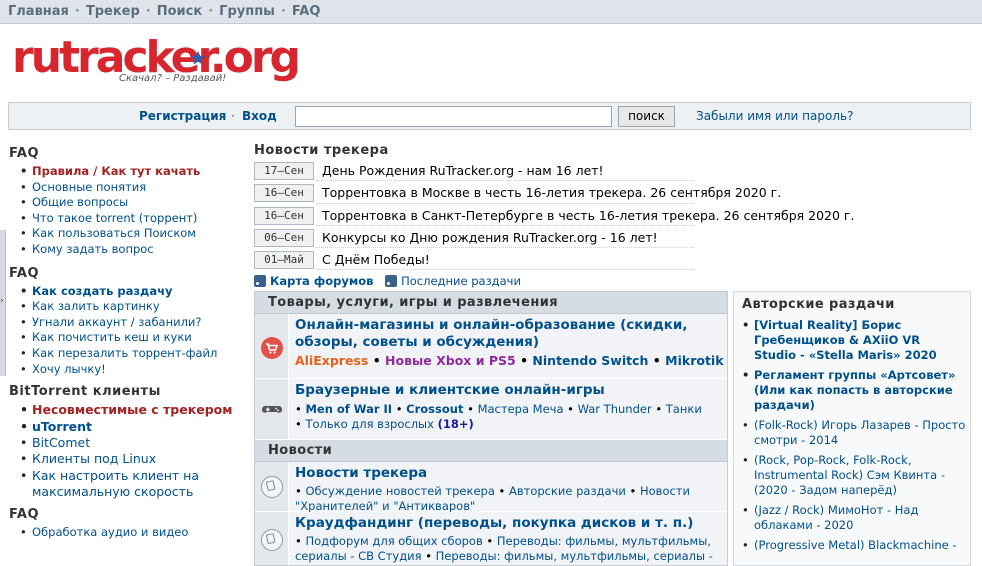 This screenshot has width=982, height=566. I want to click on list-item: Клиенты под Linux, so click(130, 459).